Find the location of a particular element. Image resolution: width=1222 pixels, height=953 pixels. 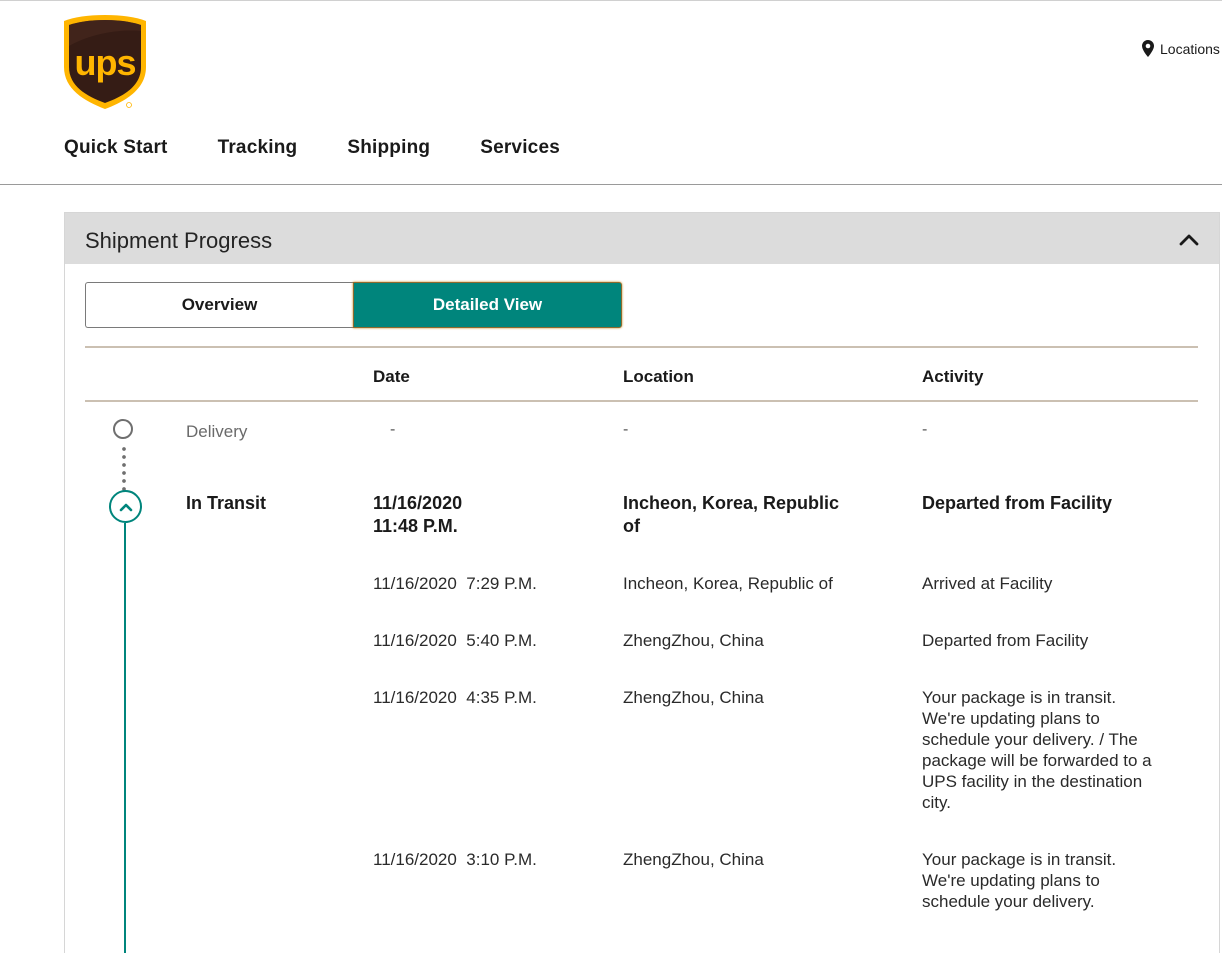

nav-shipping: Shipping is located at coordinates (388, 148).